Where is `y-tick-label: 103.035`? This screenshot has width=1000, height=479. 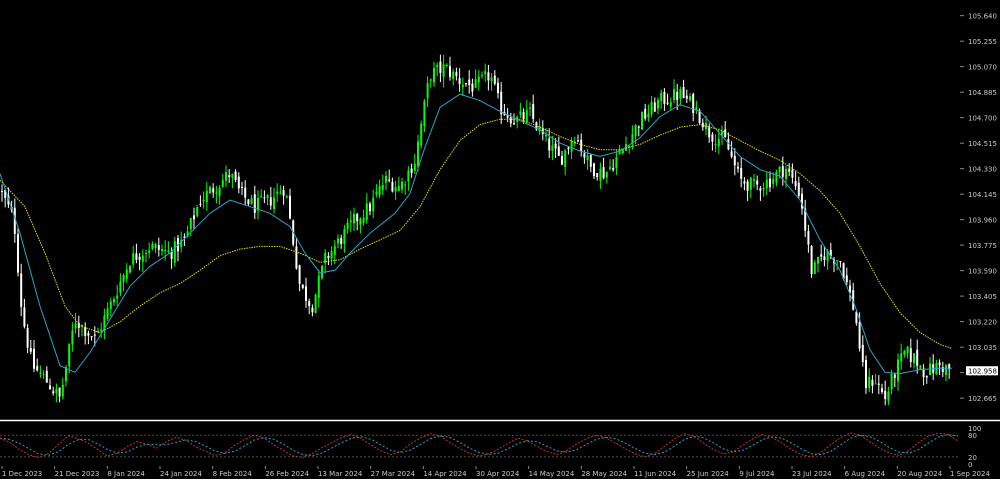
y-tick-label: 103.035 is located at coordinates (982, 348).